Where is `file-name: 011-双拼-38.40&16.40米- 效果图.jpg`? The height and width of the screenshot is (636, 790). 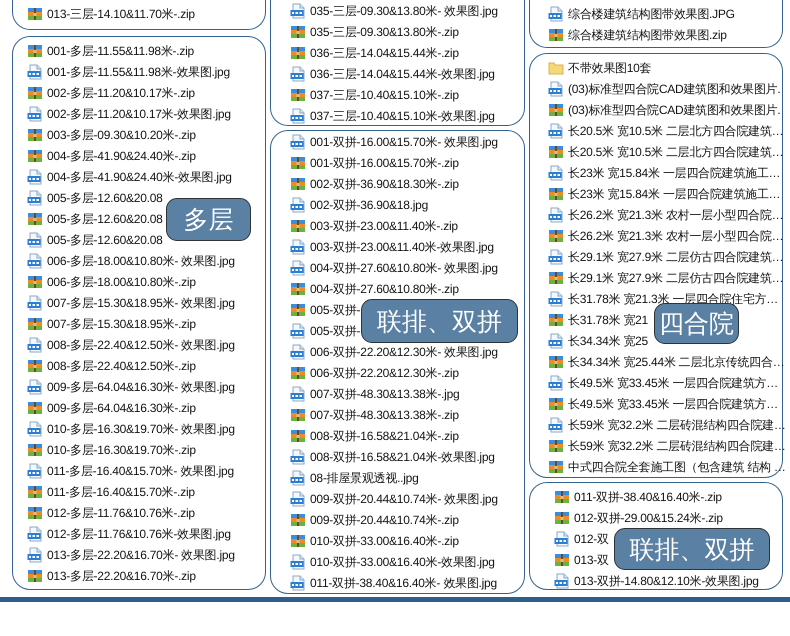 file-name: 011-双拼-38.40&16.40米- 效果图.jpg is located at coordinates (403, 583).